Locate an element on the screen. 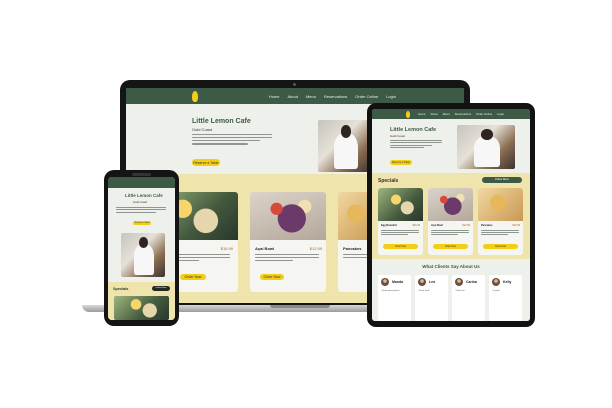 Image resolution: width=612 pixels, height=408 pixels. card-price: $15.99 is located at coordinates (516, 225).